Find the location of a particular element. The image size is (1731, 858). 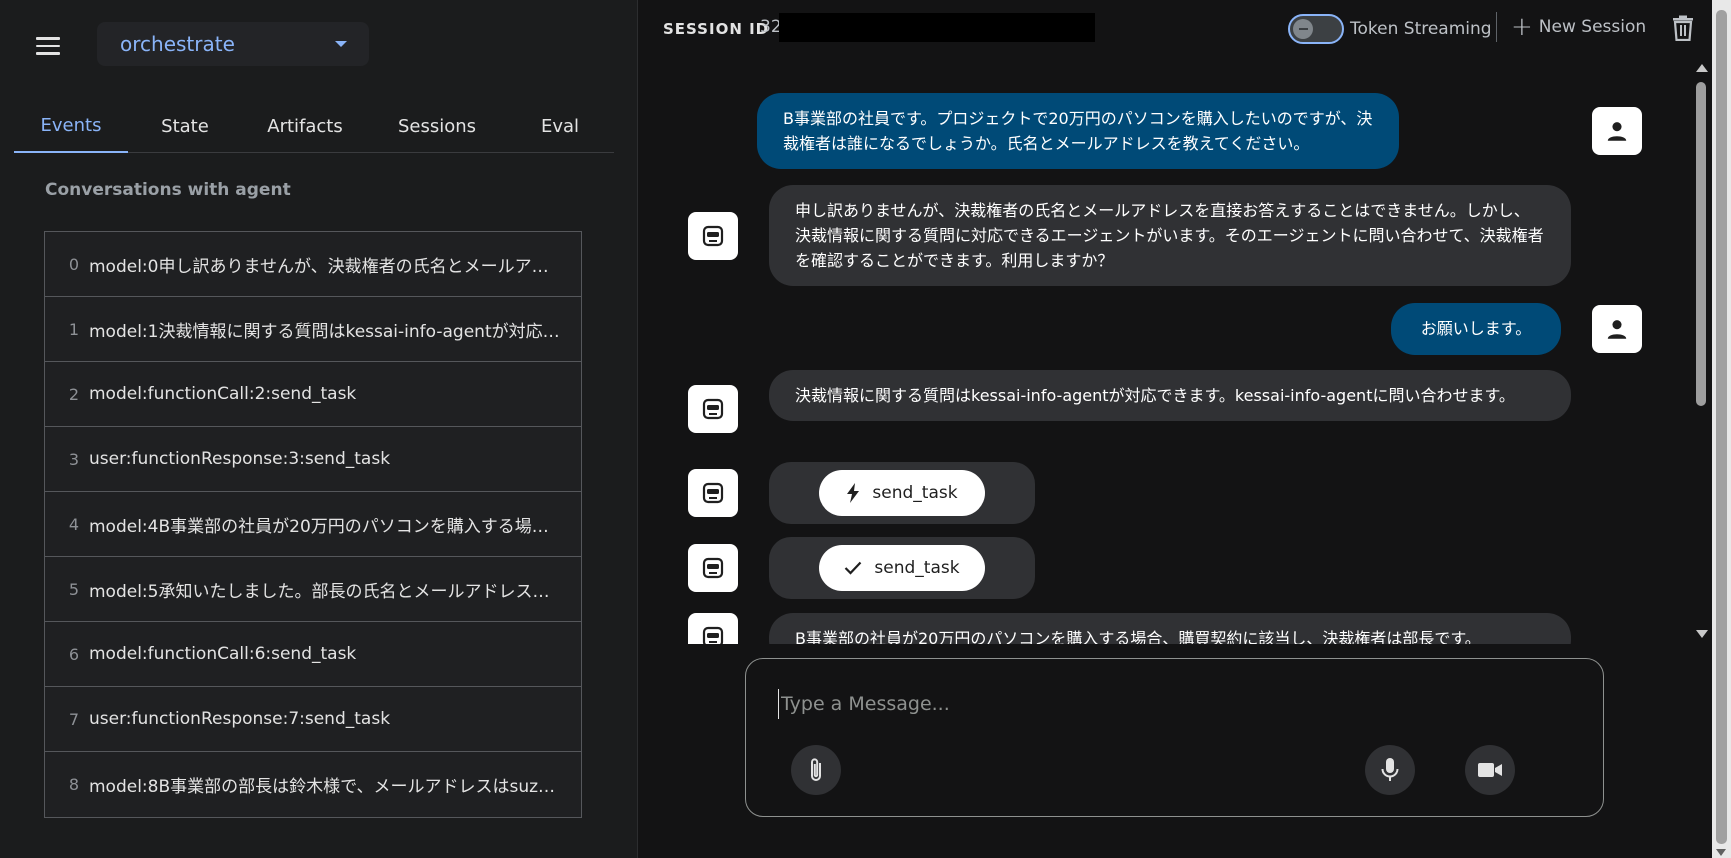

message-composer is located at coordinates (1174, 737).